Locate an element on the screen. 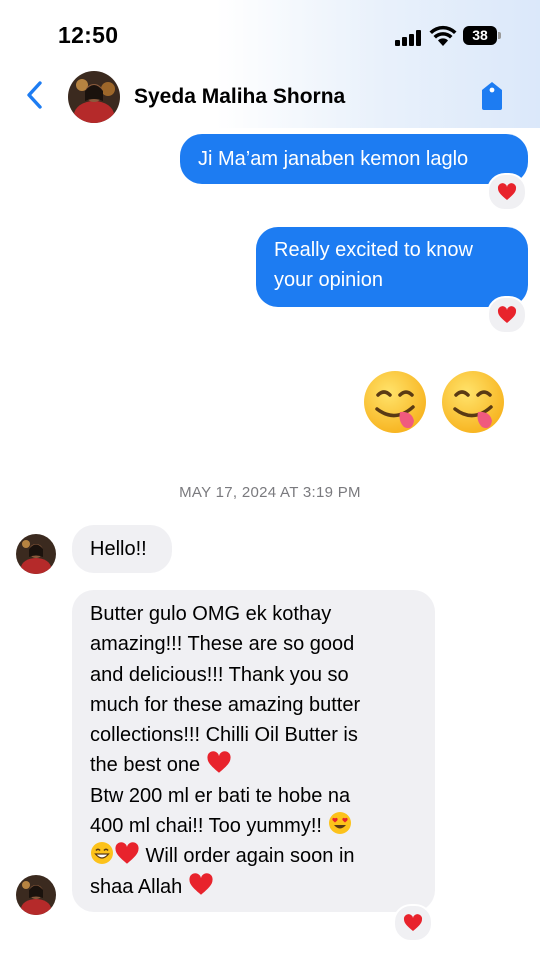 This screenshot has width=540, height=960. message-text: Will order again soon in is located at coordinates (247, 856).